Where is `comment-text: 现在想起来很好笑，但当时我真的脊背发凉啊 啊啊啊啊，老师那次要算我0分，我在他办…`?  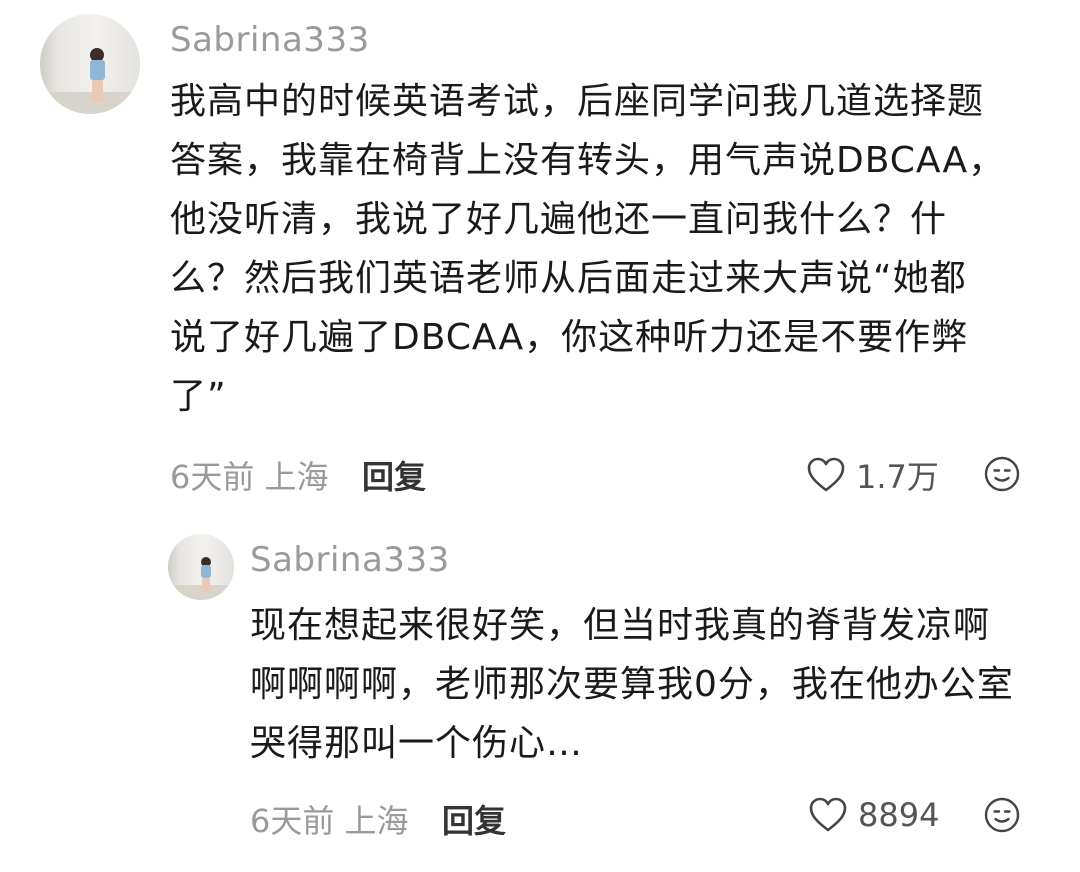
comment-text: 现在想起来很好笑，但当时我真的脊背发凉啊 啊啊啊啊，老师那次要算我0分，我在他办… is located at coordinates (632, 684).